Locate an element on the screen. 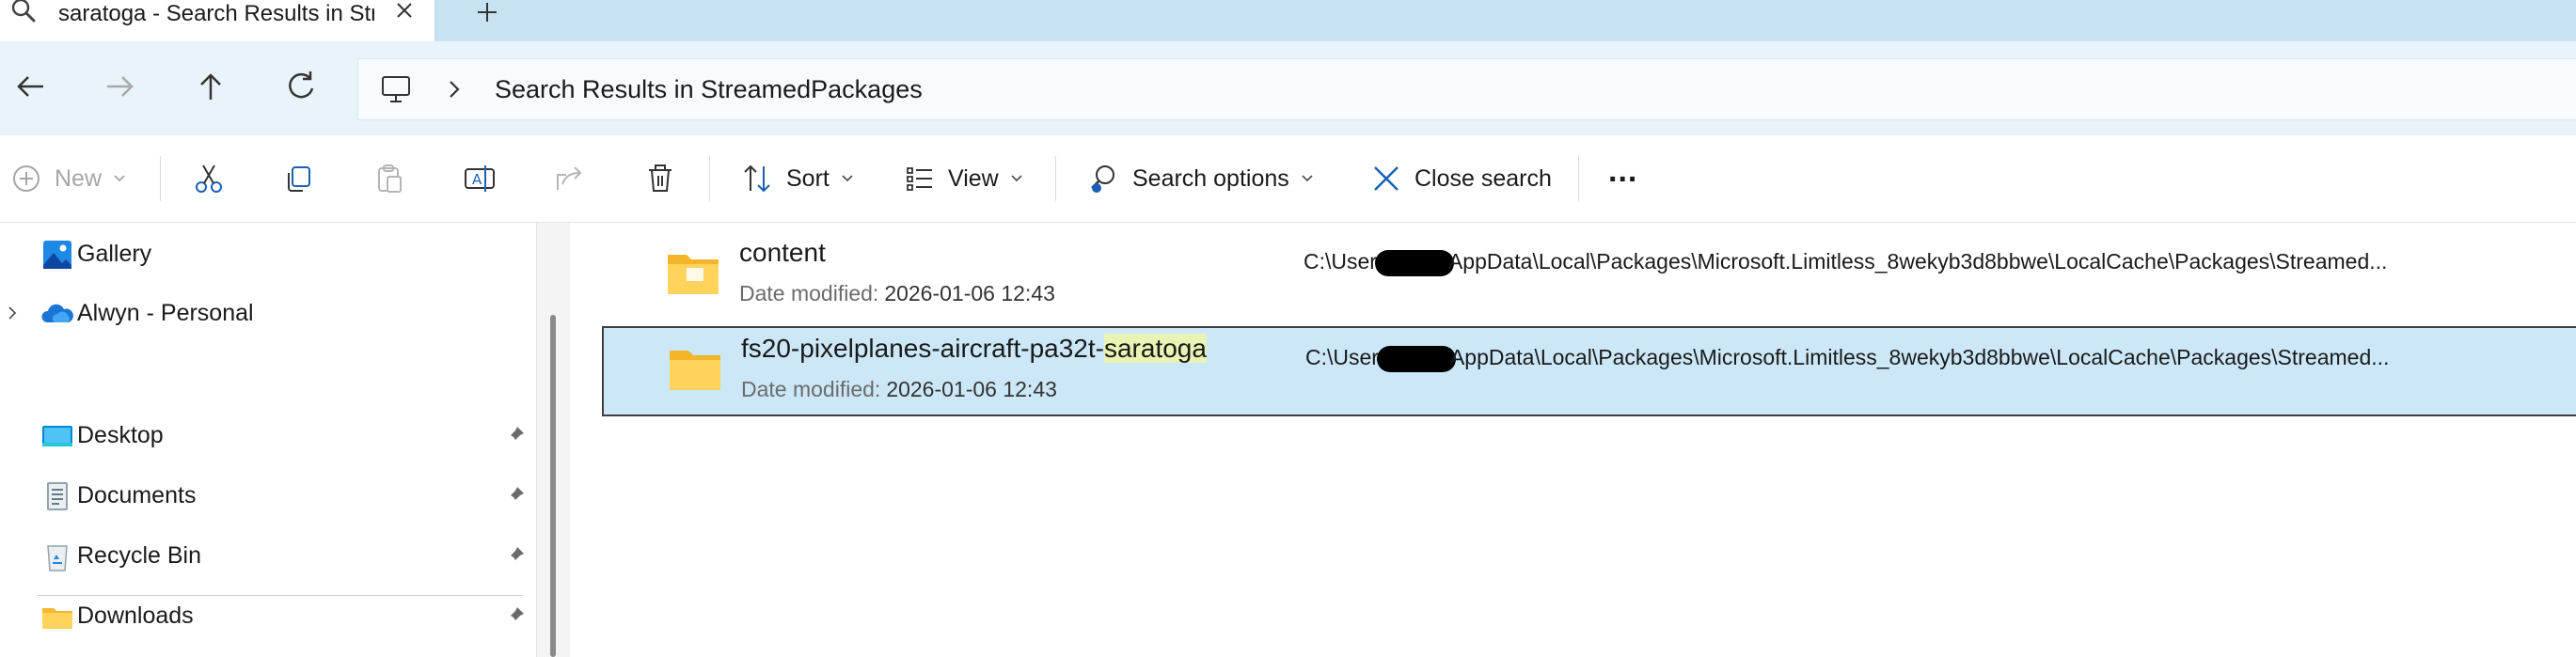 Image resolution: width=2576 pixels, height=657 pixels. sidebar-item-label: Recycle Bin is located at coordinates (139, 556).